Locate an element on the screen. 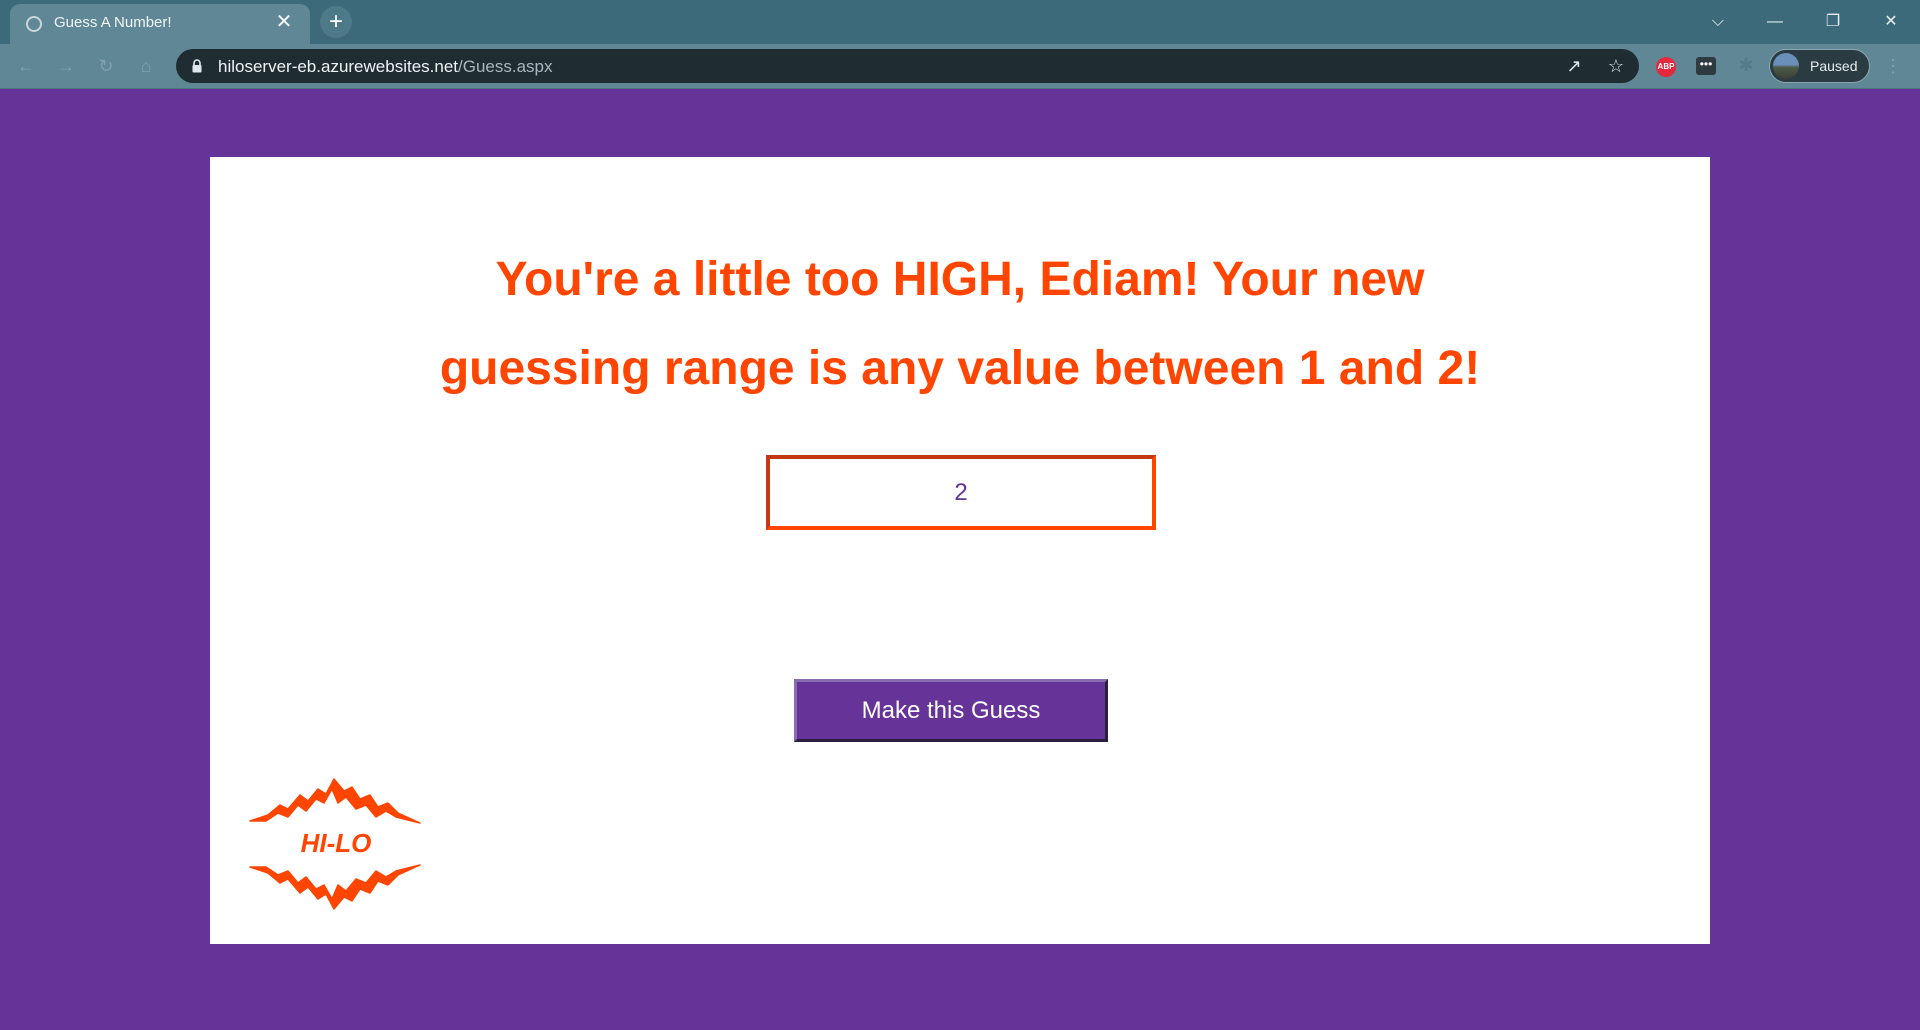 Image resolution: width=1920 pixels, height=1030 pixels. back-icon: ← is located at coordinates (26, 66).